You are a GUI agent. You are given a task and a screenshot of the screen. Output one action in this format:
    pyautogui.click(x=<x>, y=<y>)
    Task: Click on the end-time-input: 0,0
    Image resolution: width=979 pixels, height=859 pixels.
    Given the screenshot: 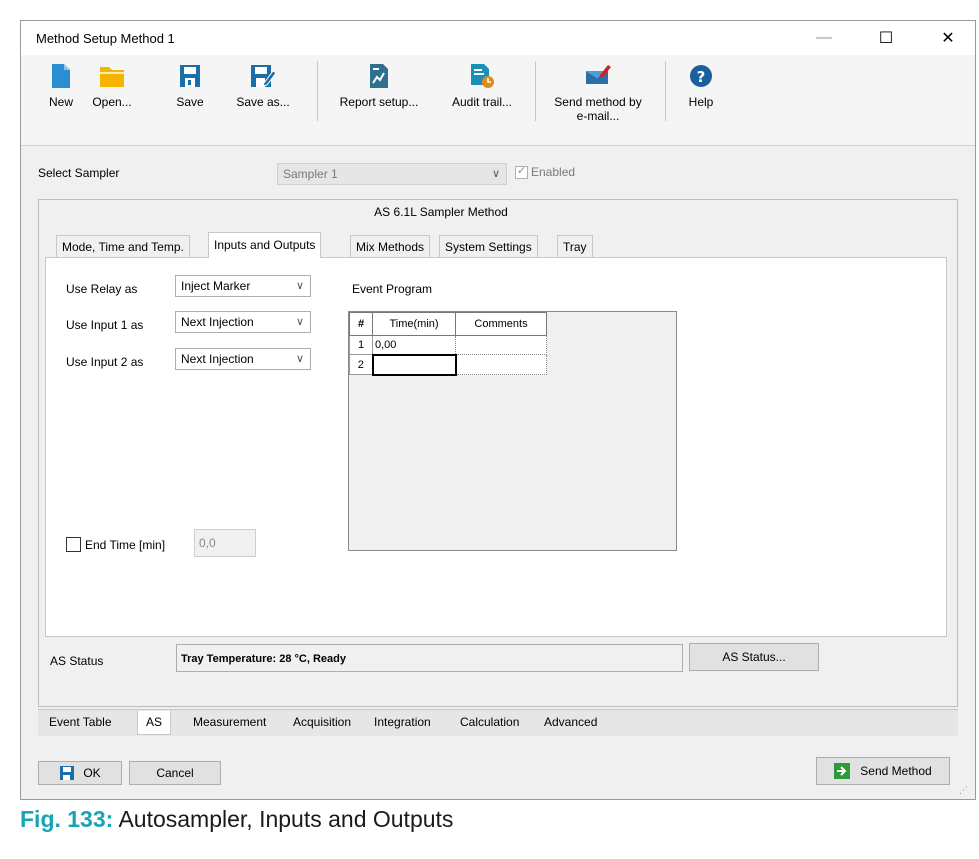 What is the action you would take?
    pyautogui.click(x=225, y=543)
    